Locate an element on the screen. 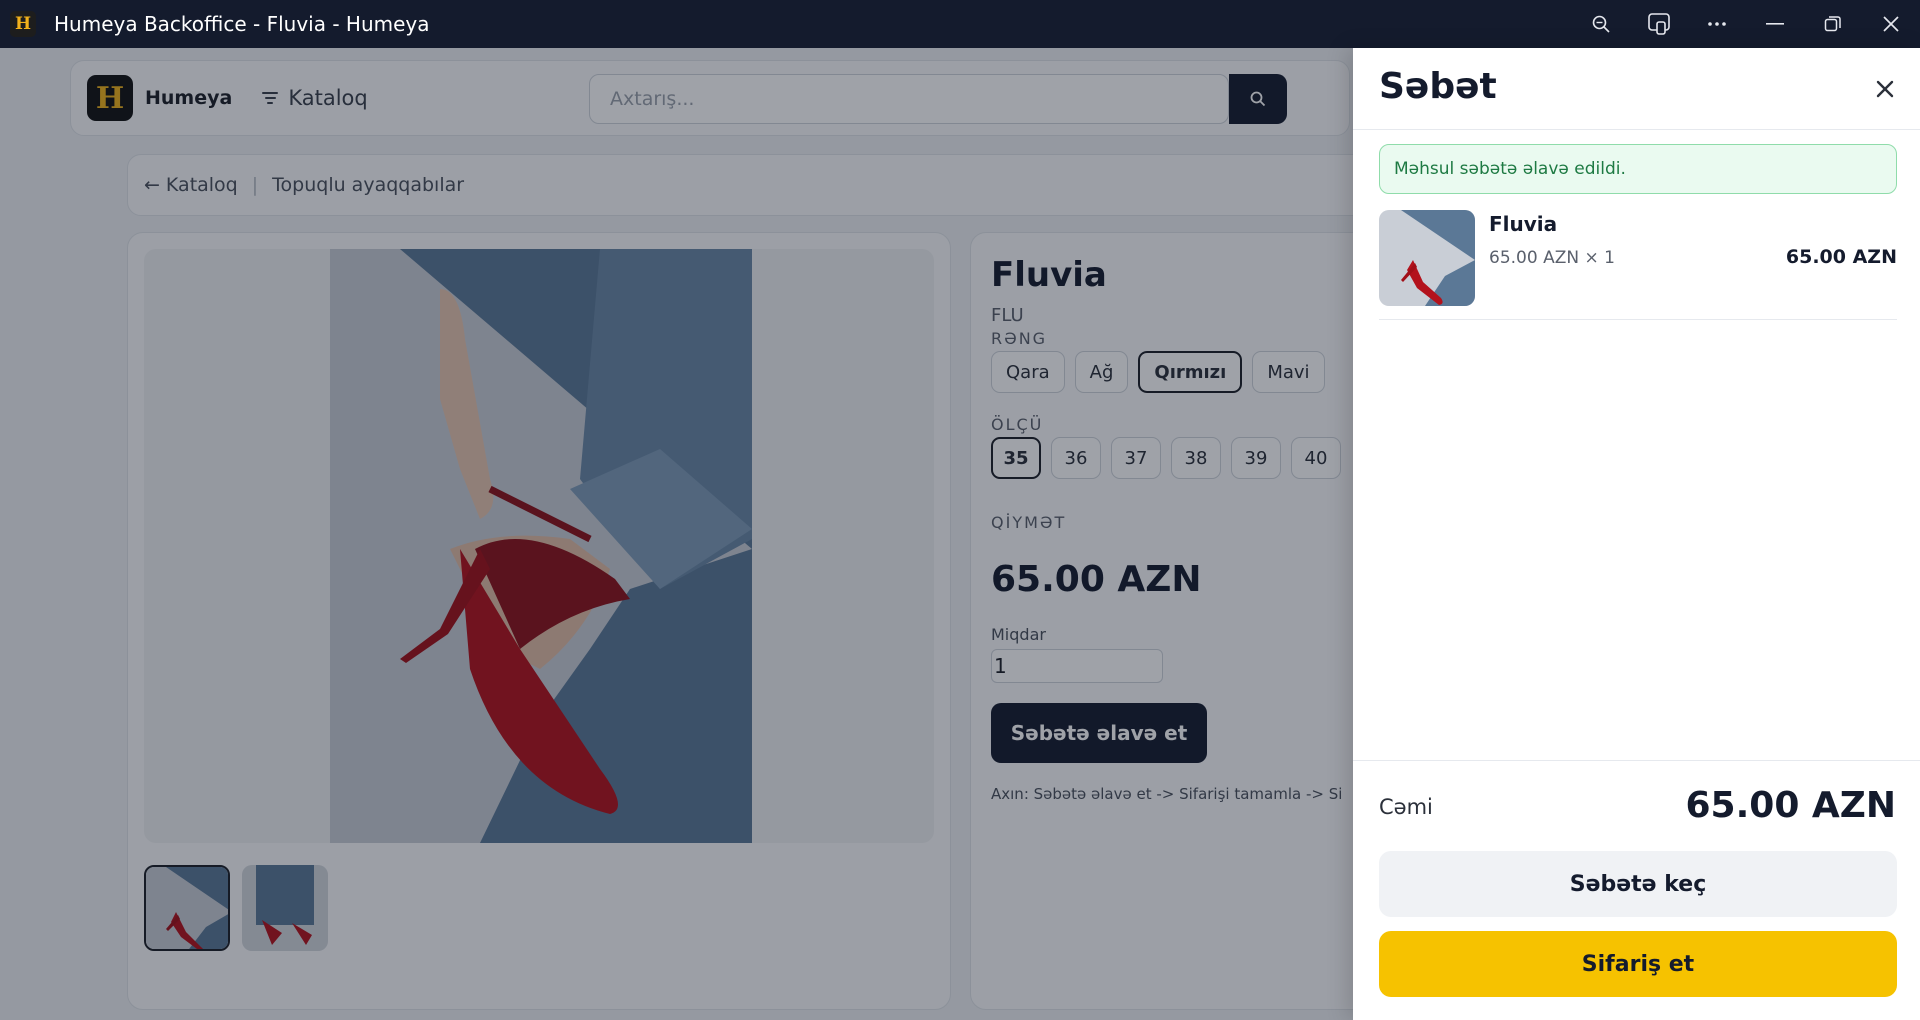  cart-item-total: 65.00 AZN is located at coordinates (1841, 257).